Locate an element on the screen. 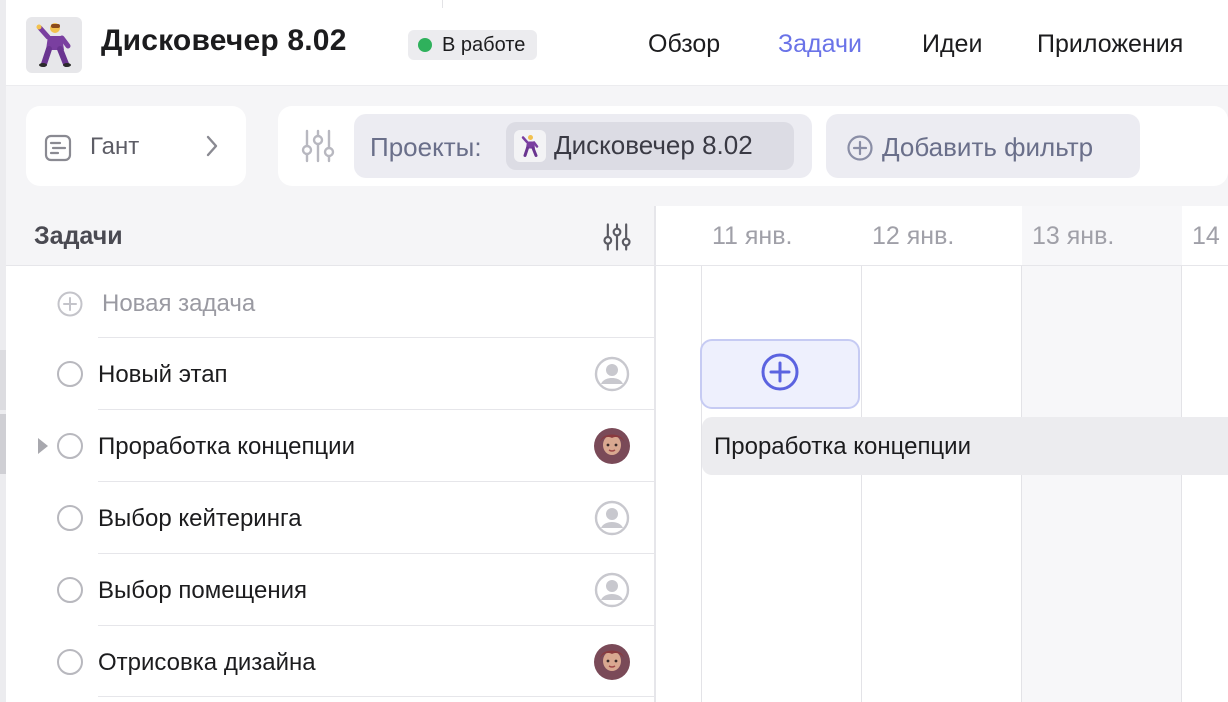 This screenshot has height=702, width=1228. date-label: 11 янв. is located at coordinates (752, 236).